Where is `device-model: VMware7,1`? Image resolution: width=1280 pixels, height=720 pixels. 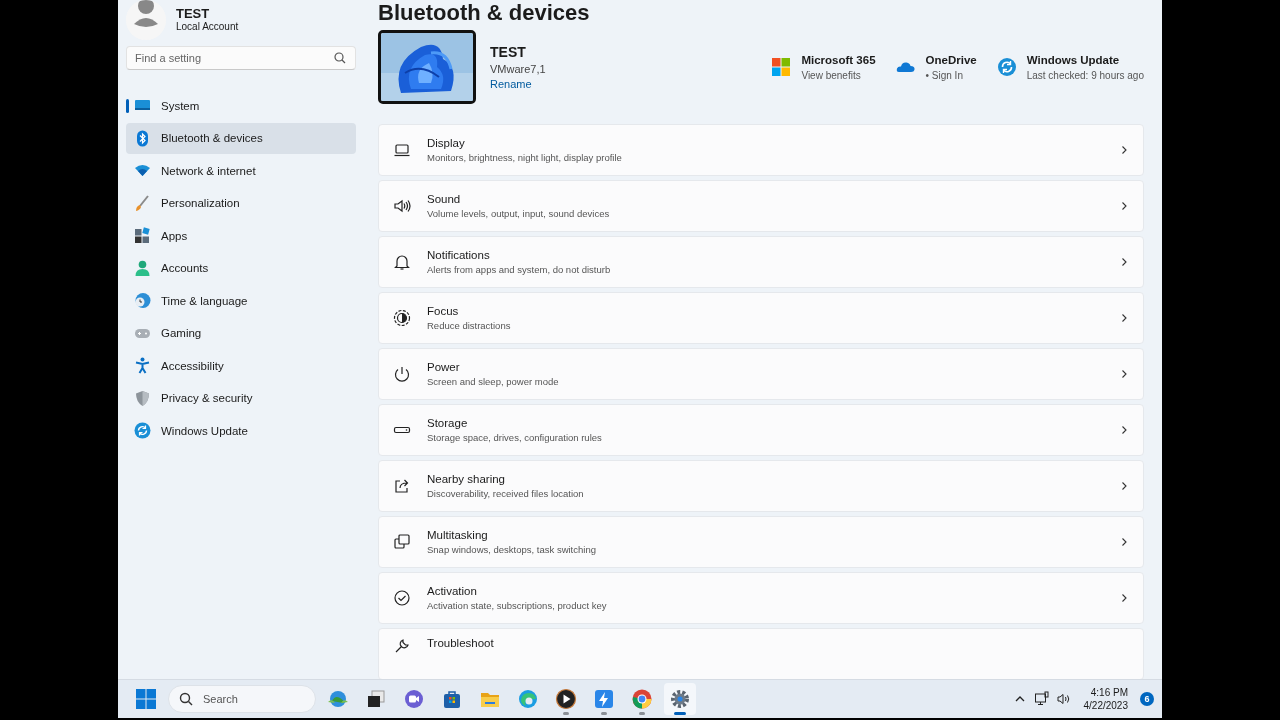 device-model: VMware7,1 is located at coordinates (518, 69).